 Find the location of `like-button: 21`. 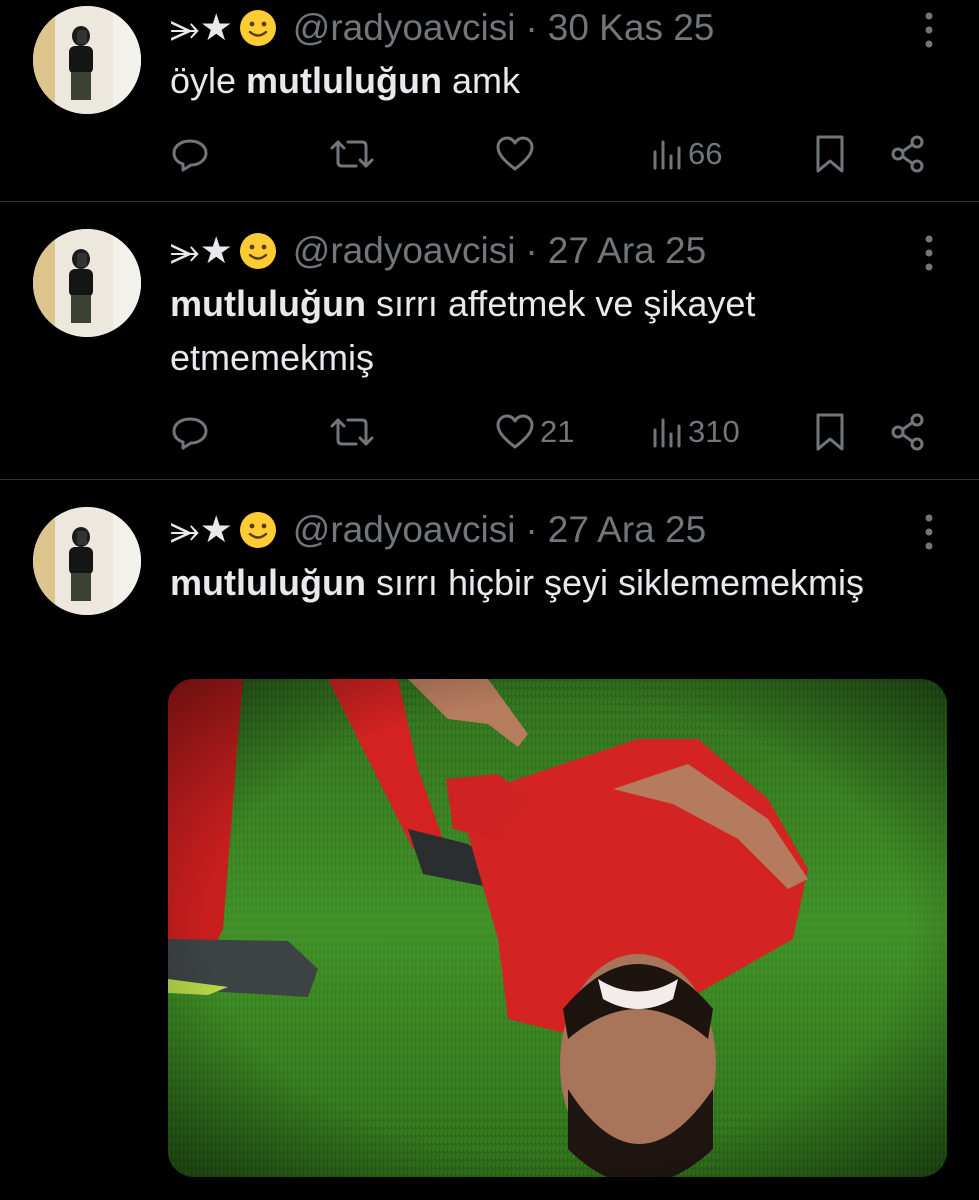

like-button: 21 is located at coordinates (534, 432).